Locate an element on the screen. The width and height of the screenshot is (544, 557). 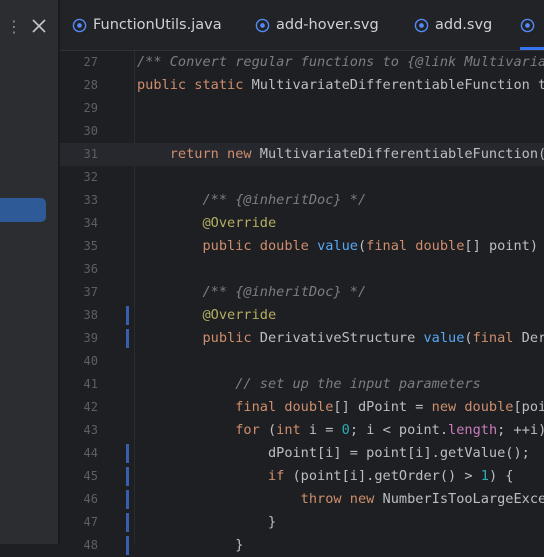
code-token: } is located at coordinates (190, 545).